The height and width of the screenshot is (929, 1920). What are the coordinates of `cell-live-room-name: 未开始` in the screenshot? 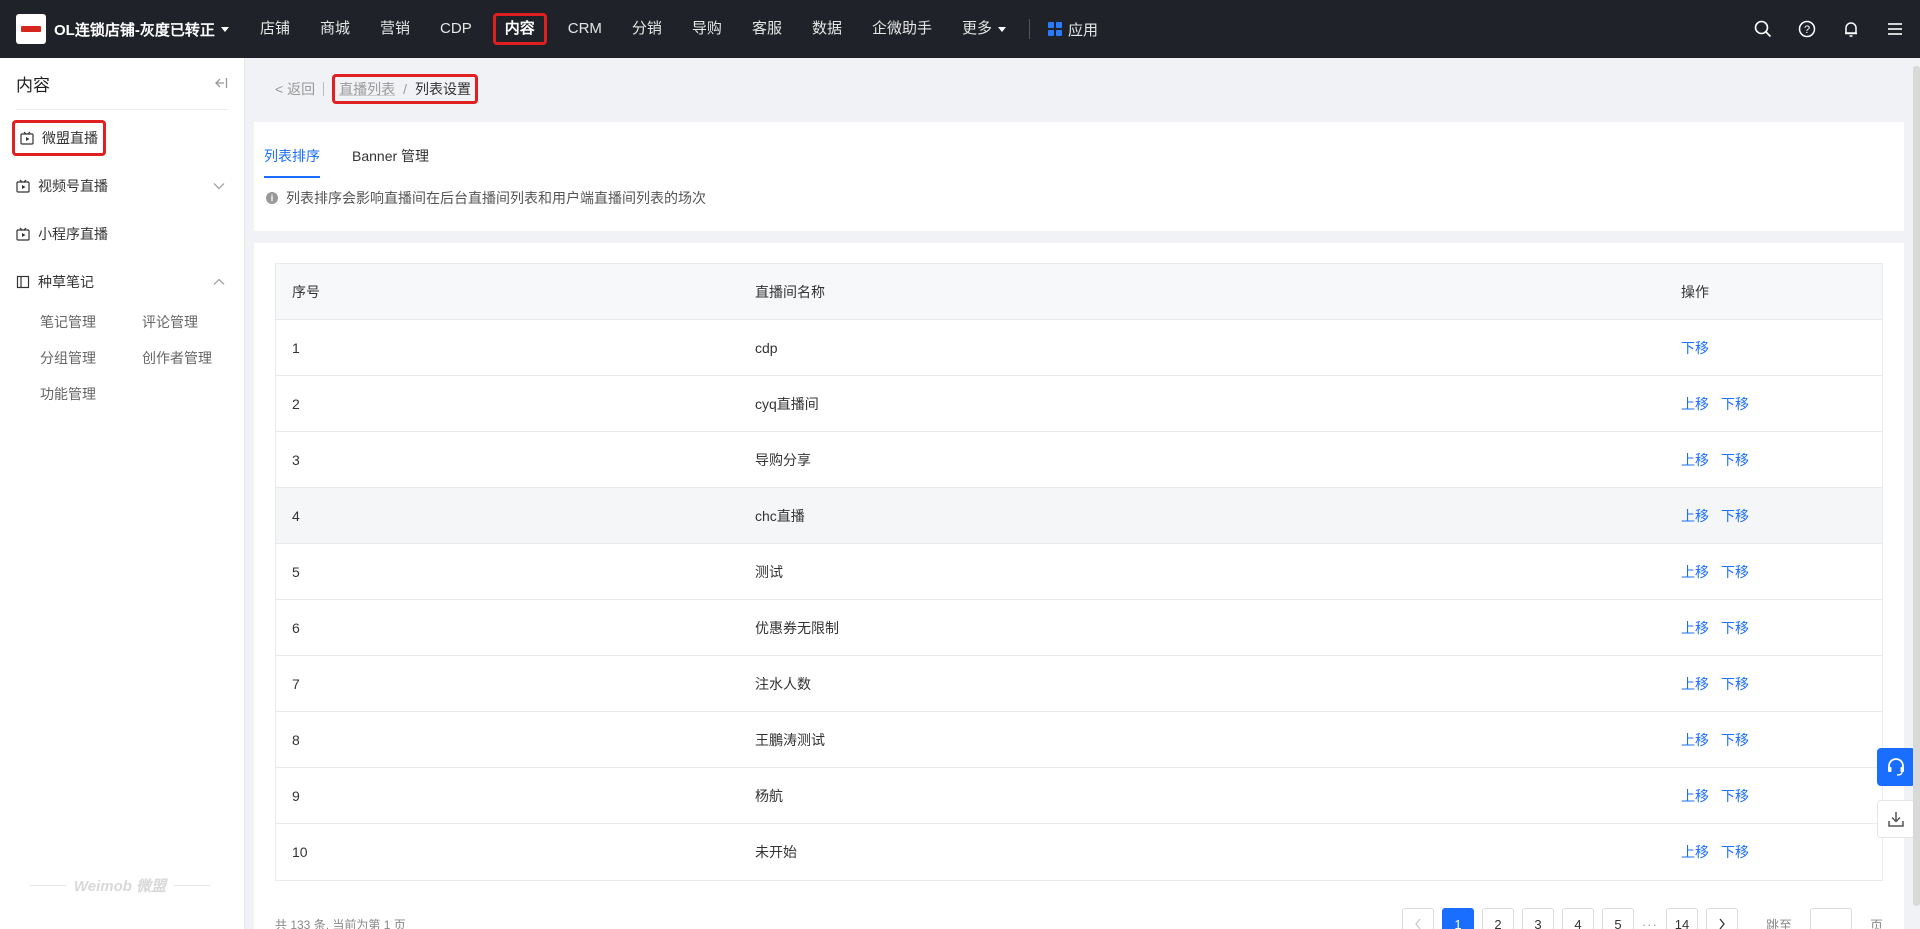 It's located at (776, 852).